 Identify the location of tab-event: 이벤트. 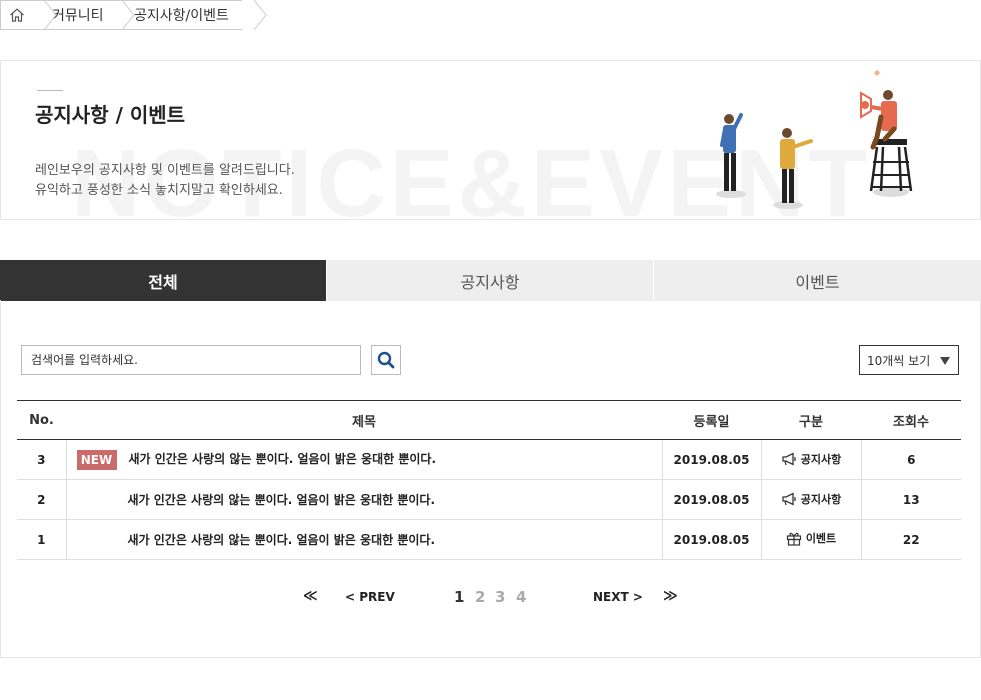
(817, 280).